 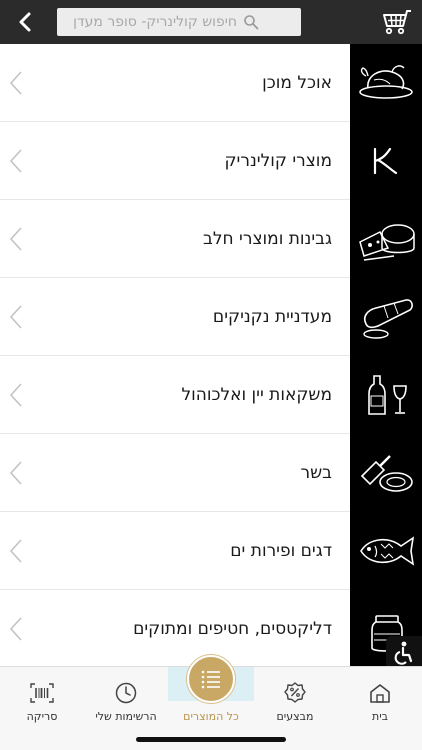 What do you see at coordinates (211, 473) in the screenshot?
I see `category-row: בשר` at bounding box center [211, 473].